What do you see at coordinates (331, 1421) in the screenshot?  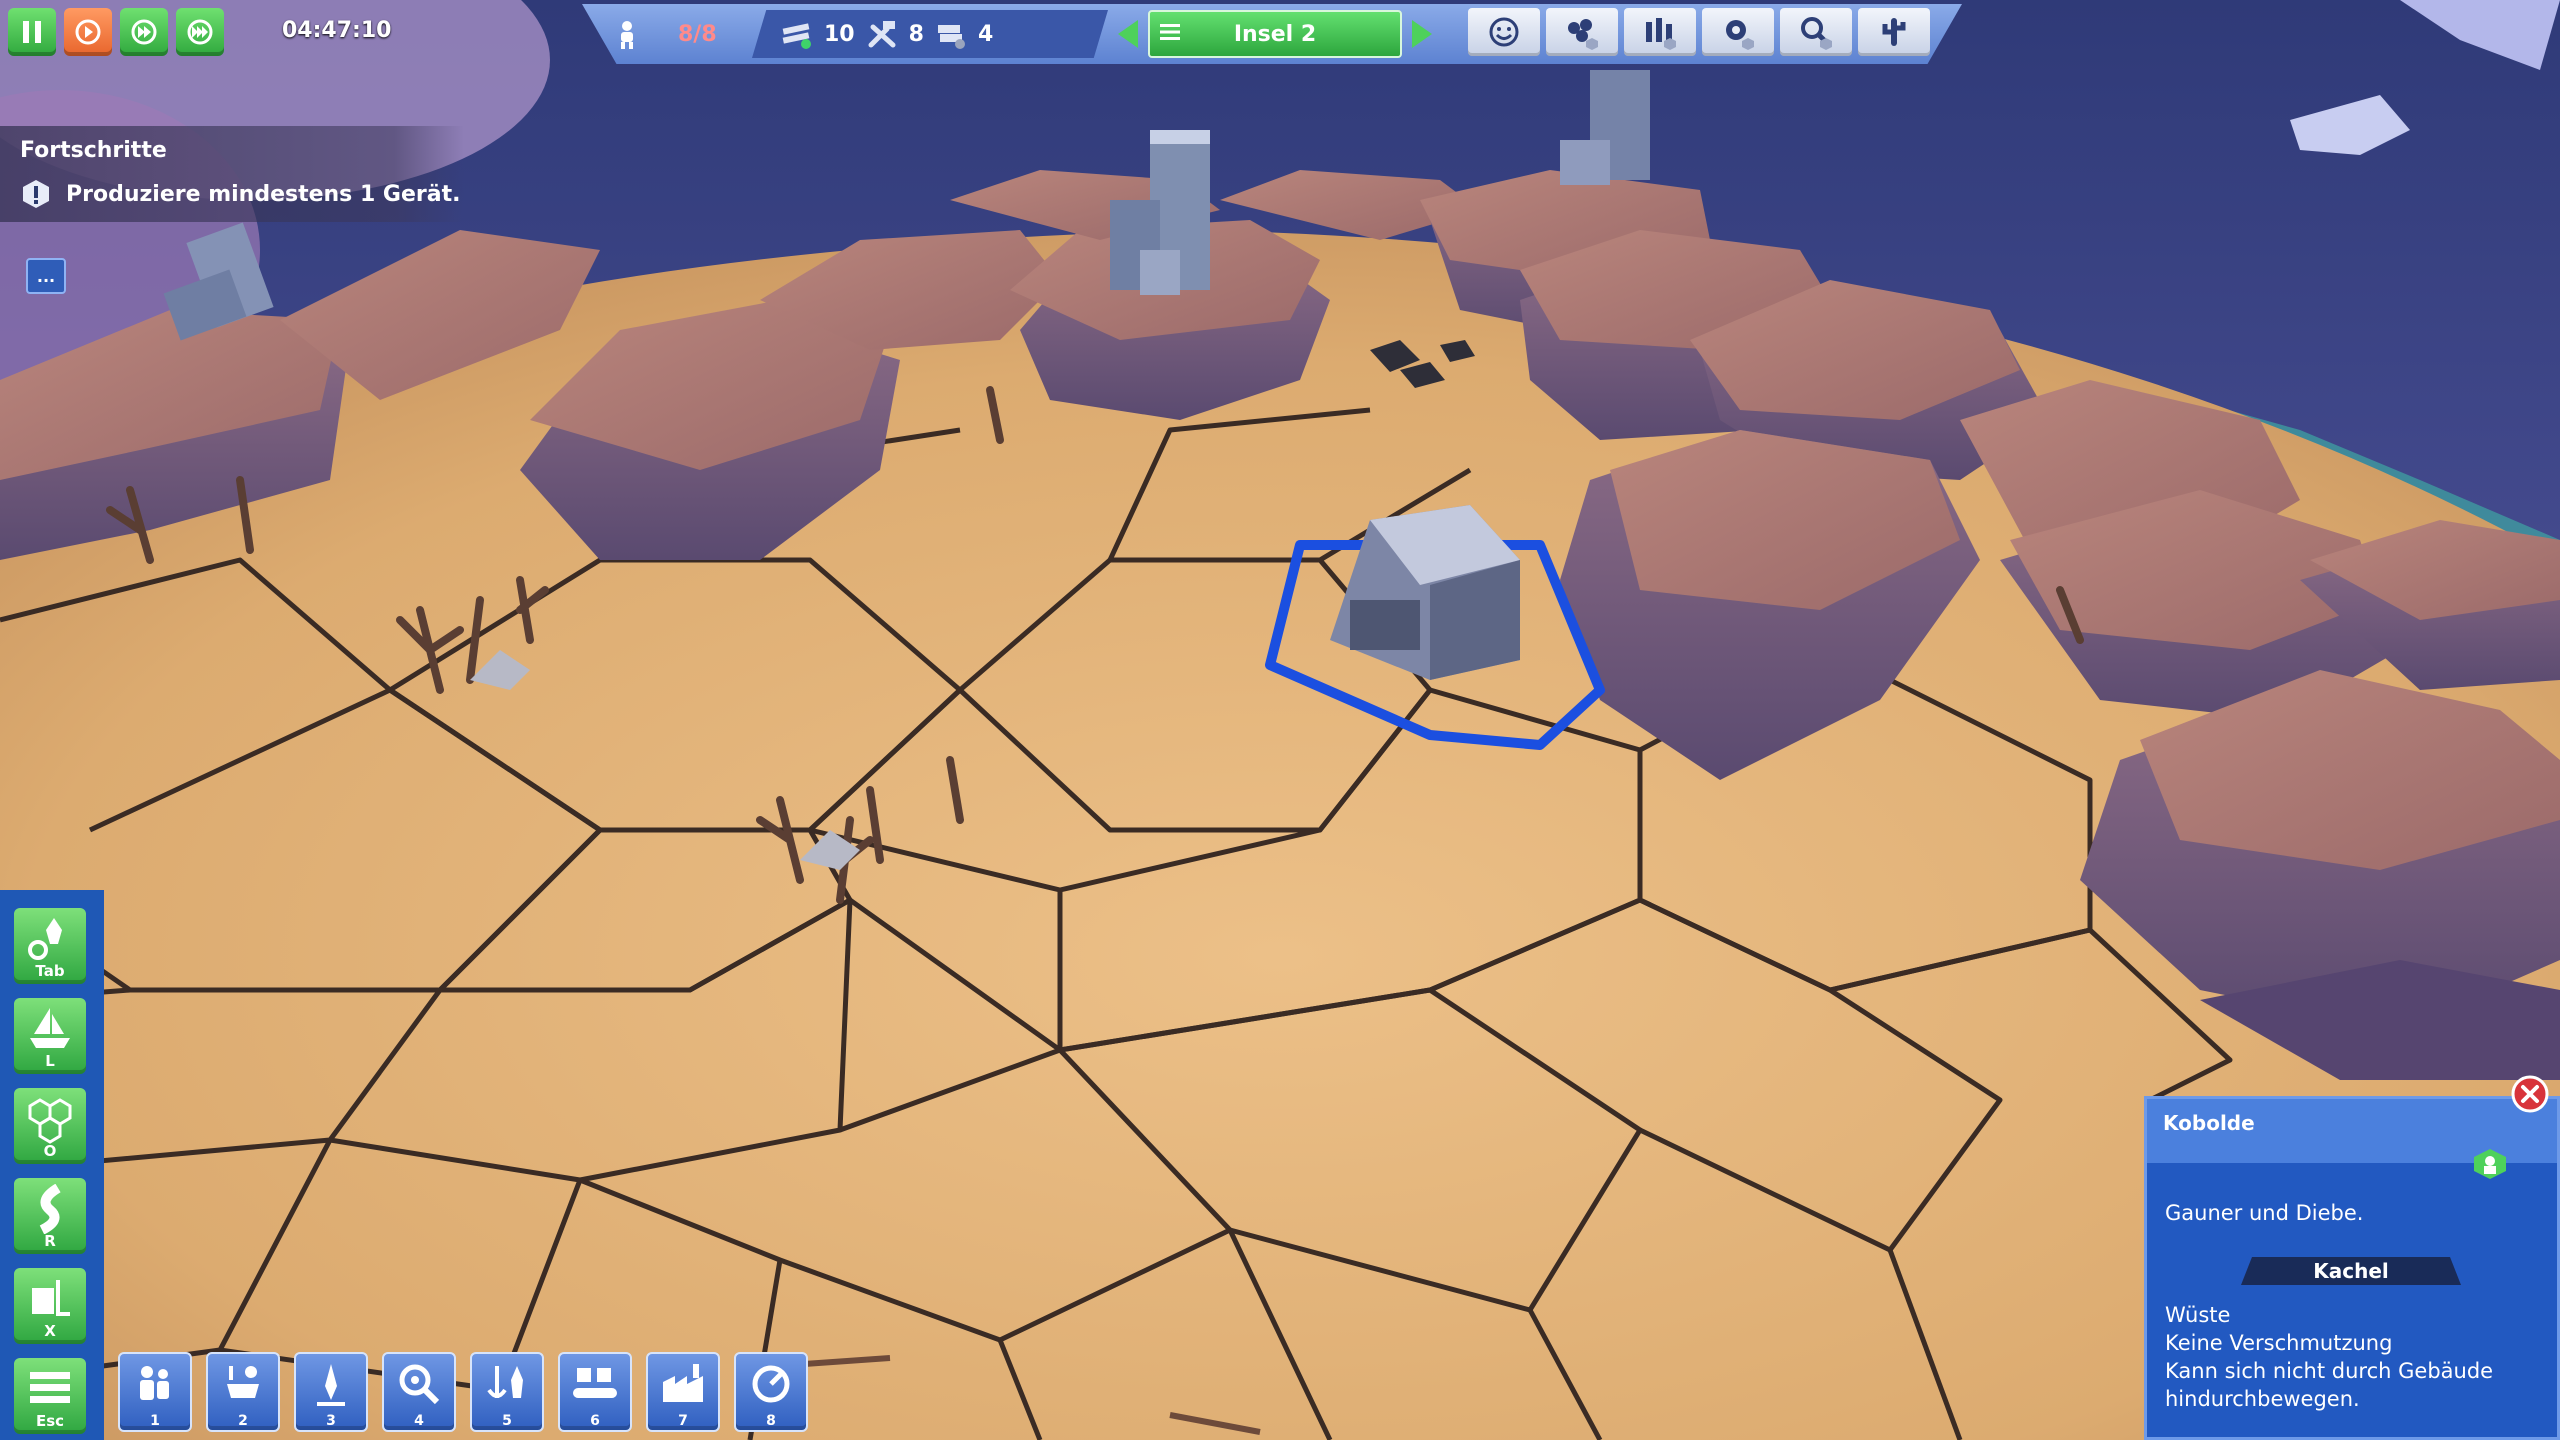 I see `category-key-3: 3` at bounding box center [331, 1421].